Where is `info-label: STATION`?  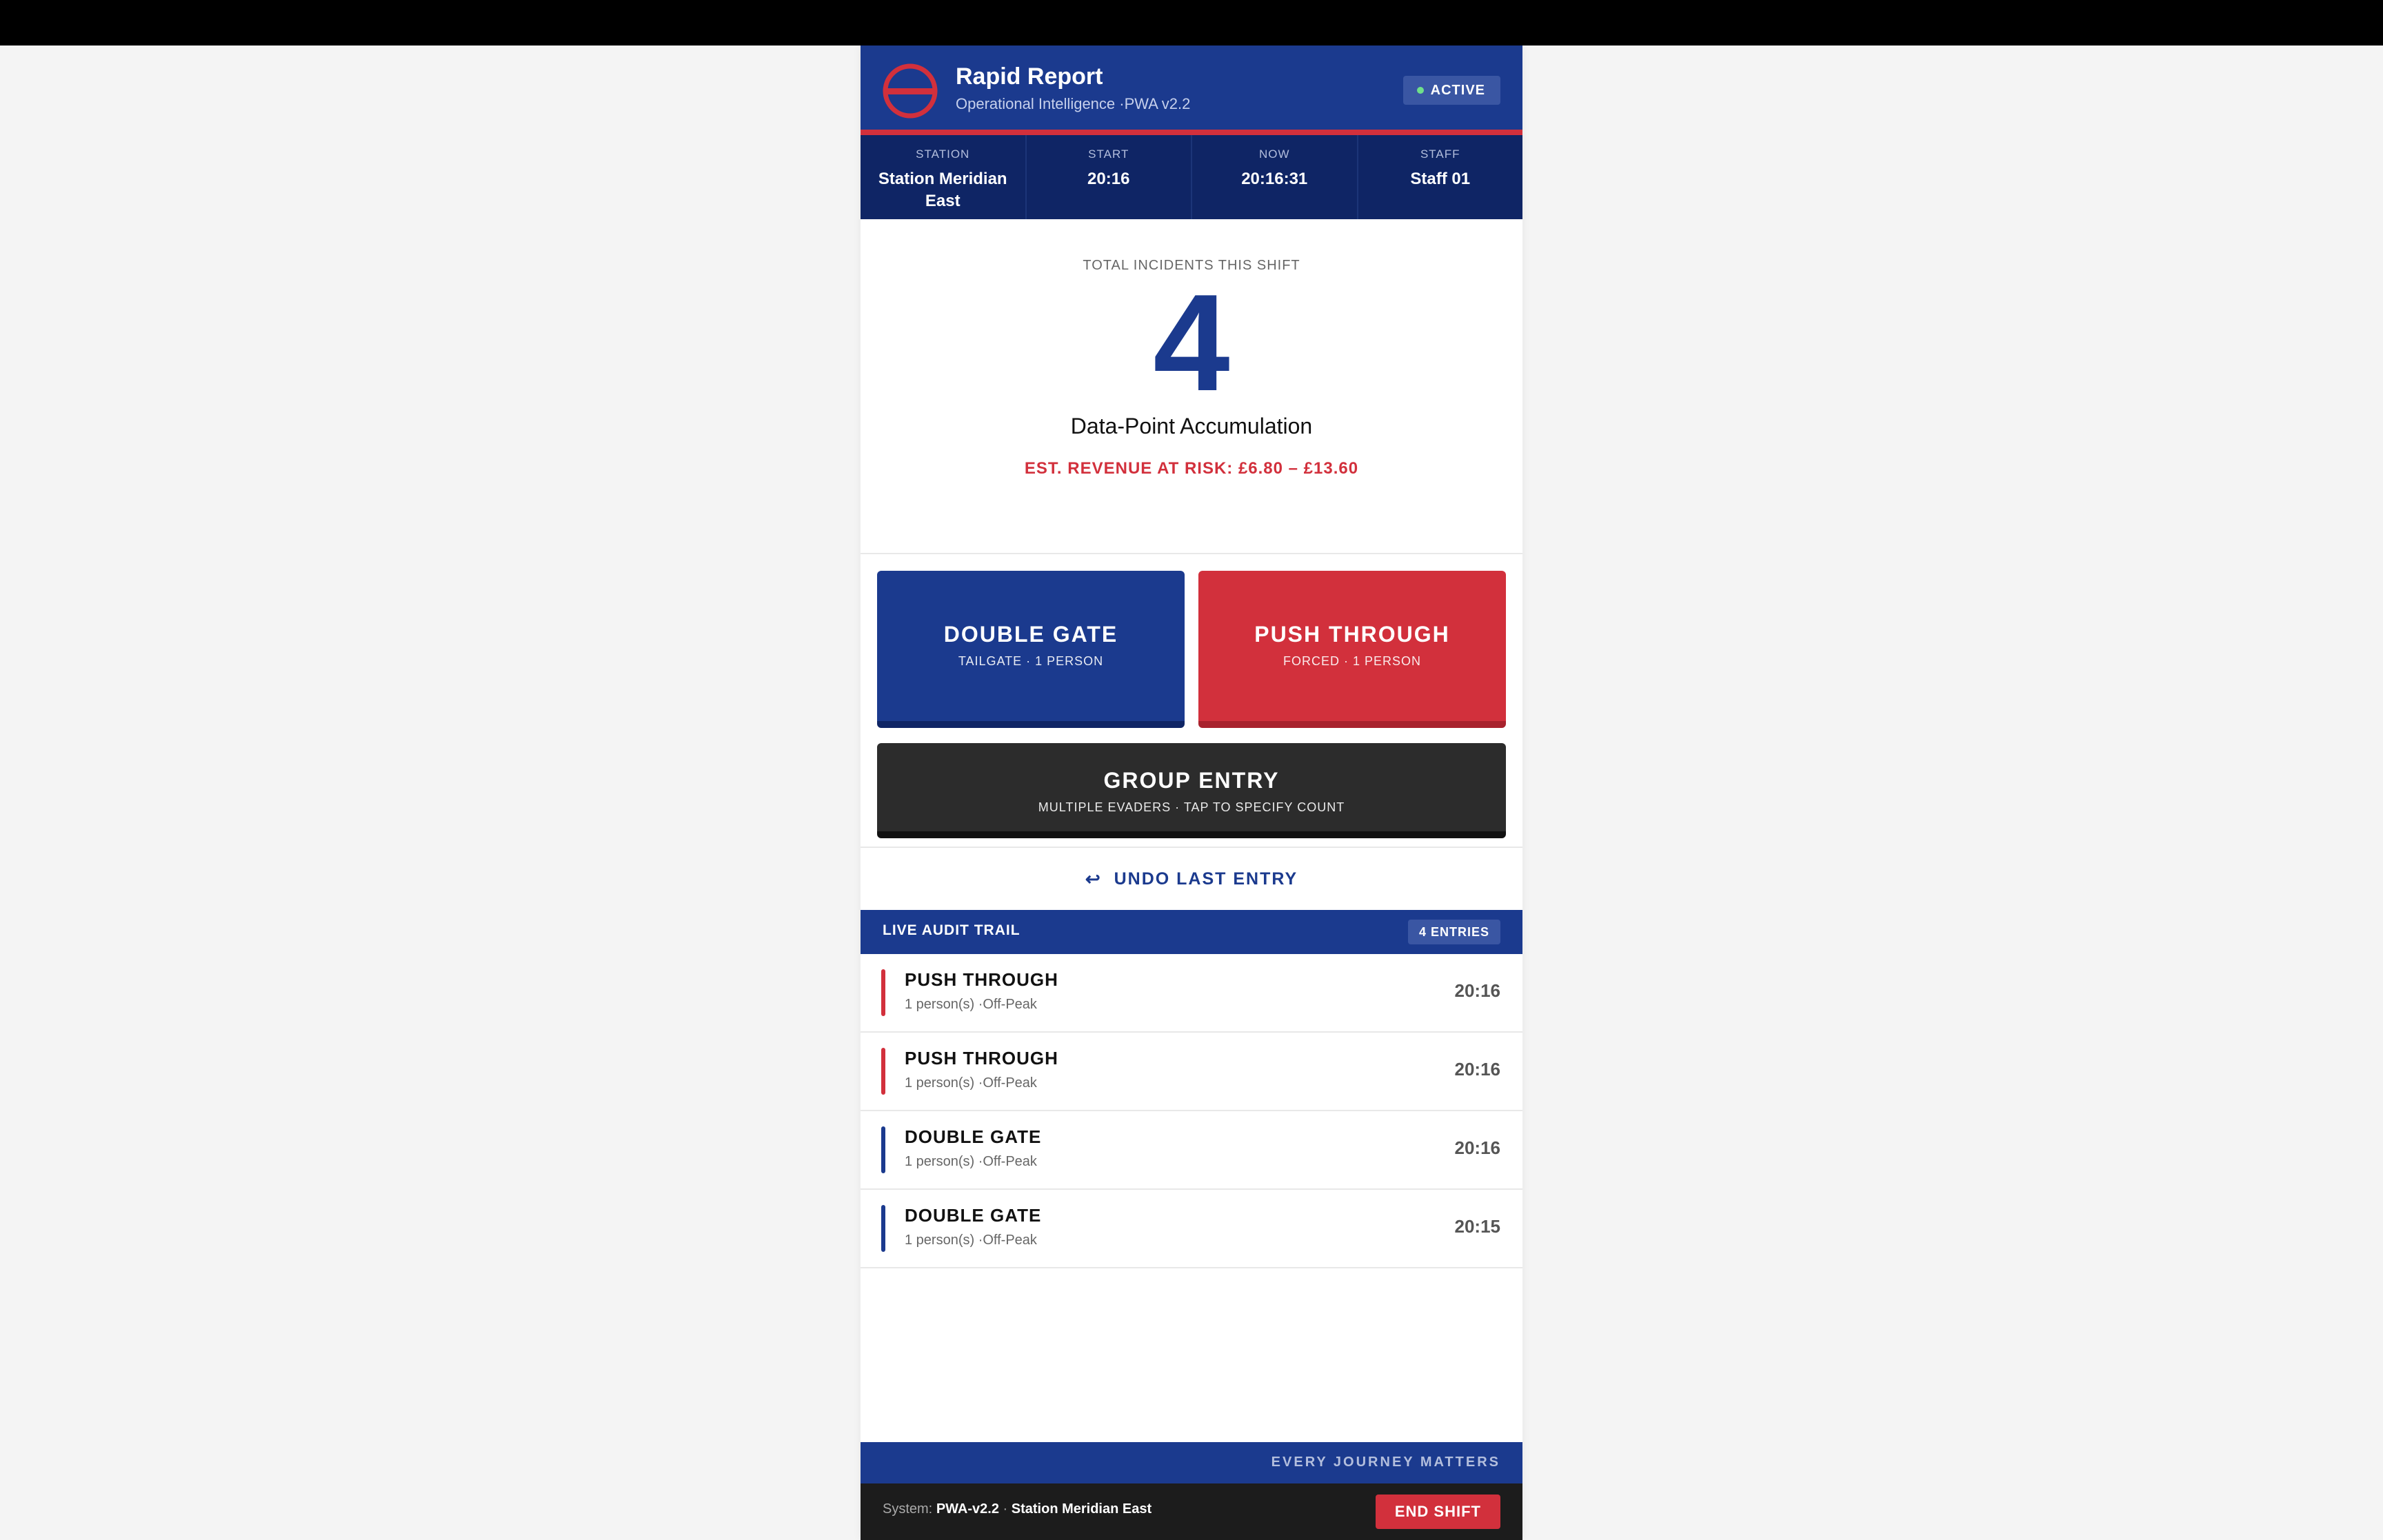 info-label: STATION is located at coordinates (943, 155).